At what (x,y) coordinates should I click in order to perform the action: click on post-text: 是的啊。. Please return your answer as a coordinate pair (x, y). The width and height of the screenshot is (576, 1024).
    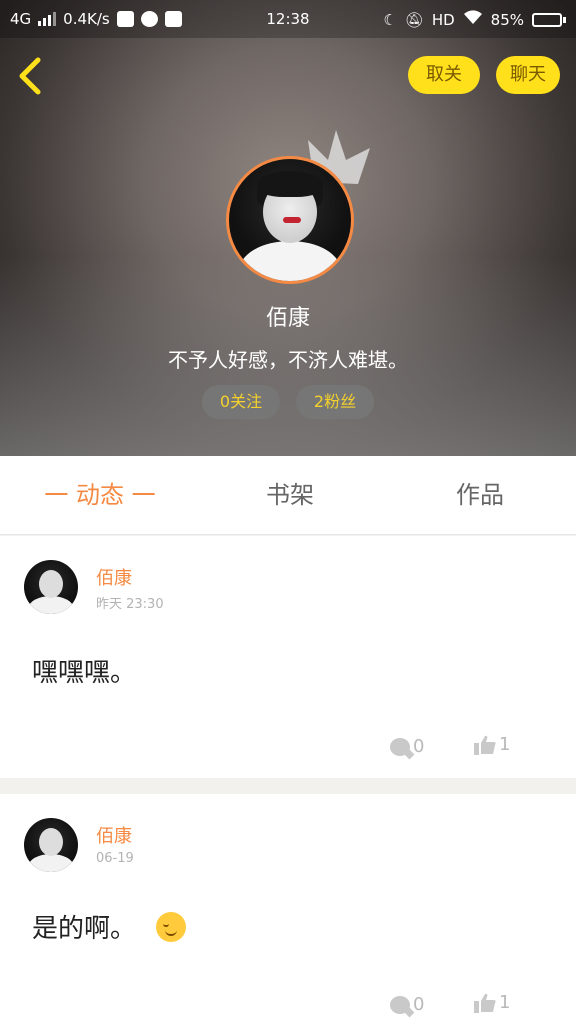
    Looking at the image, I should click on (84, 929).